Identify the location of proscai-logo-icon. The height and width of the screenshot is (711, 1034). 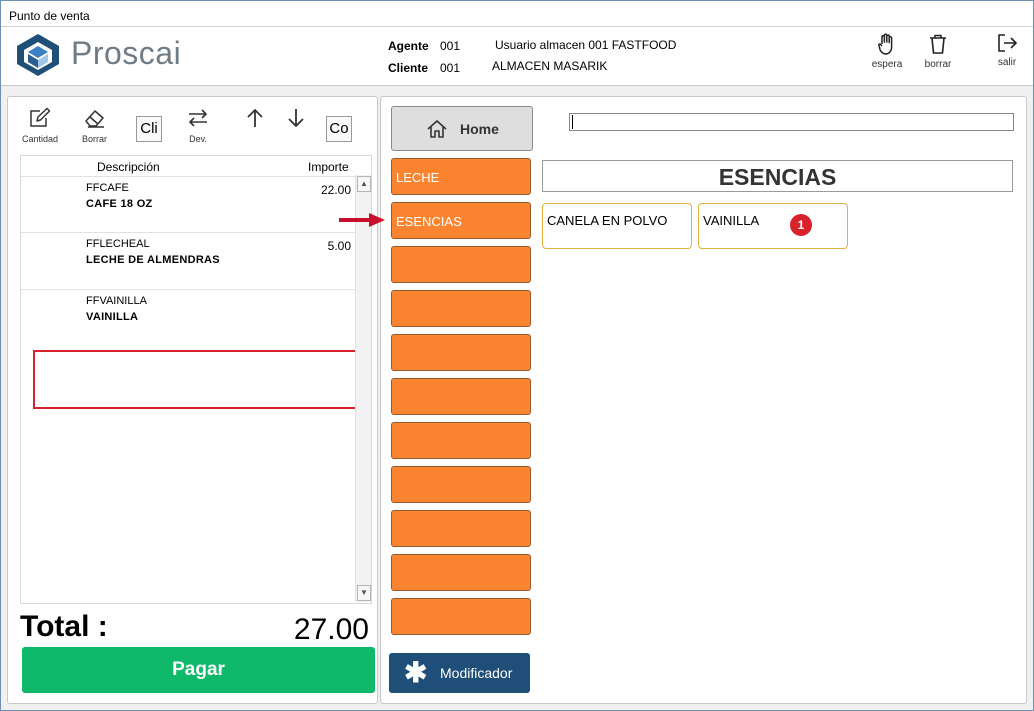
(38, 55).